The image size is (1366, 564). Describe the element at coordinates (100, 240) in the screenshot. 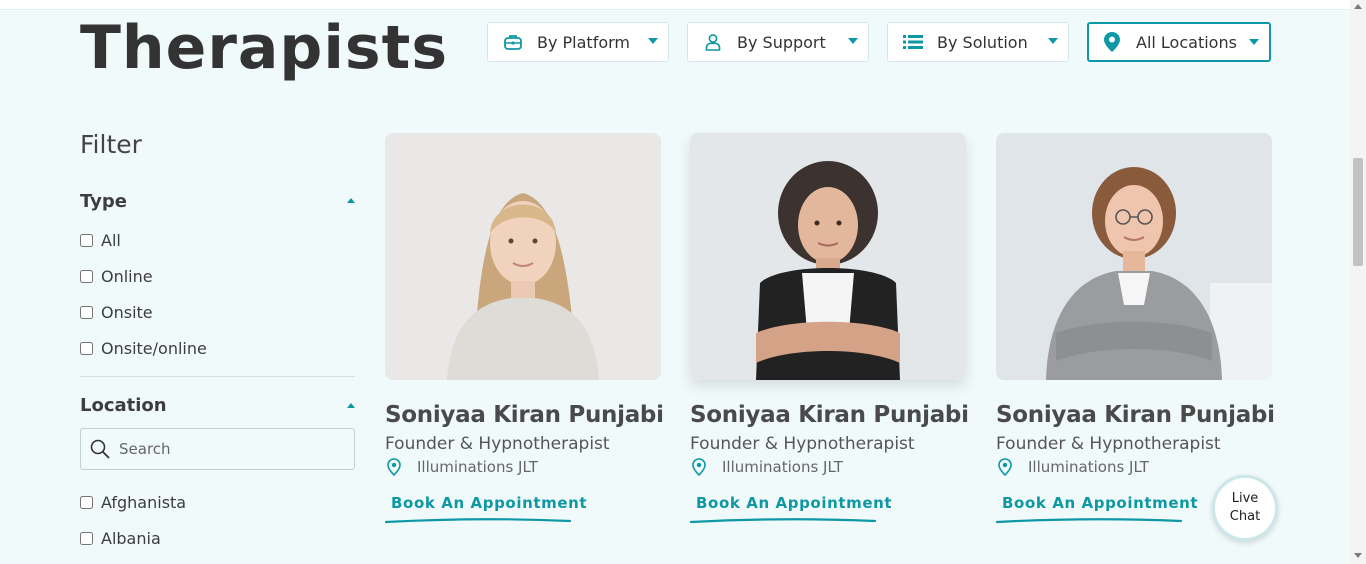

I see `type-option-all: All` at that location.